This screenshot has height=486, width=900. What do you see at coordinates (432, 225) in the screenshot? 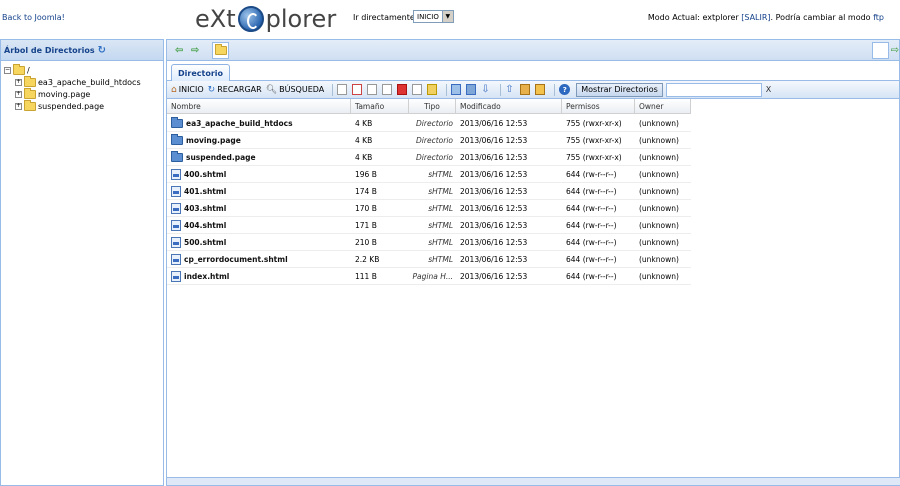
I see `file-type-cell: sHTML` at bounding box center [432, 225].